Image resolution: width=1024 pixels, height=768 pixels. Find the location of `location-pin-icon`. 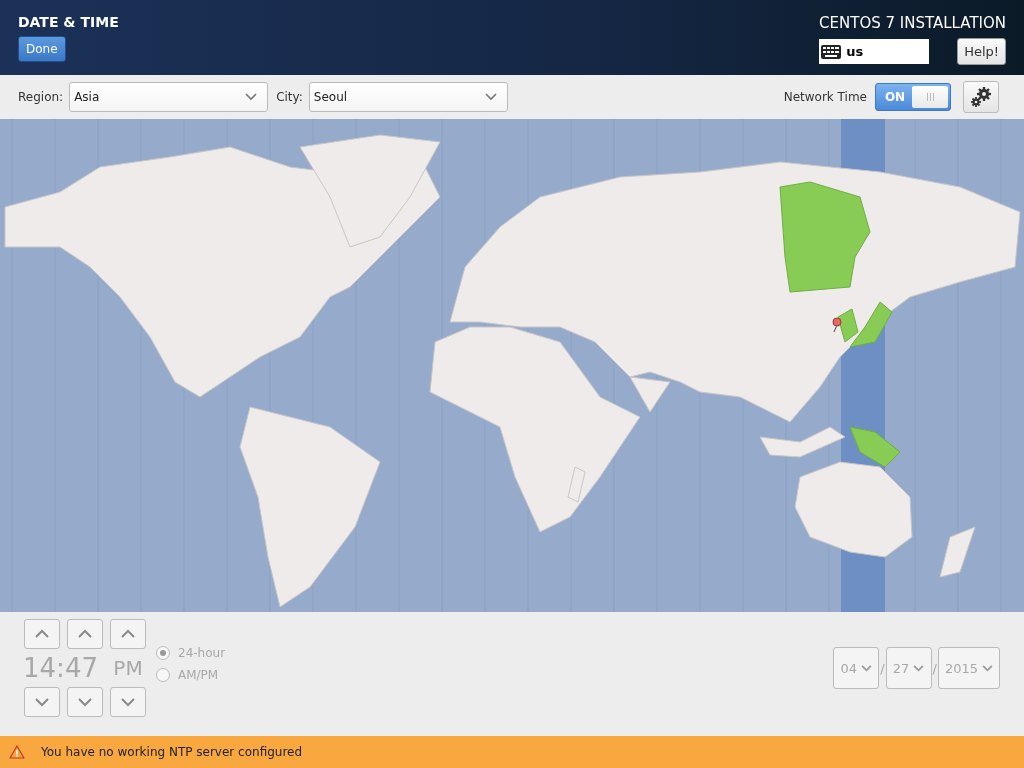

location-pin-icon is located at coordinates (837, 325).